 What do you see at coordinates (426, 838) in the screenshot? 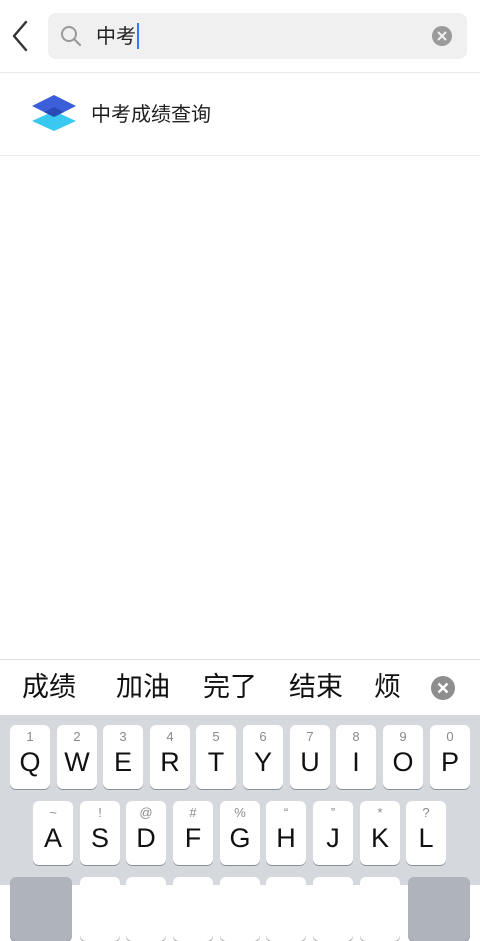
I see `key-letter: L` at bounding box center [426, 838].